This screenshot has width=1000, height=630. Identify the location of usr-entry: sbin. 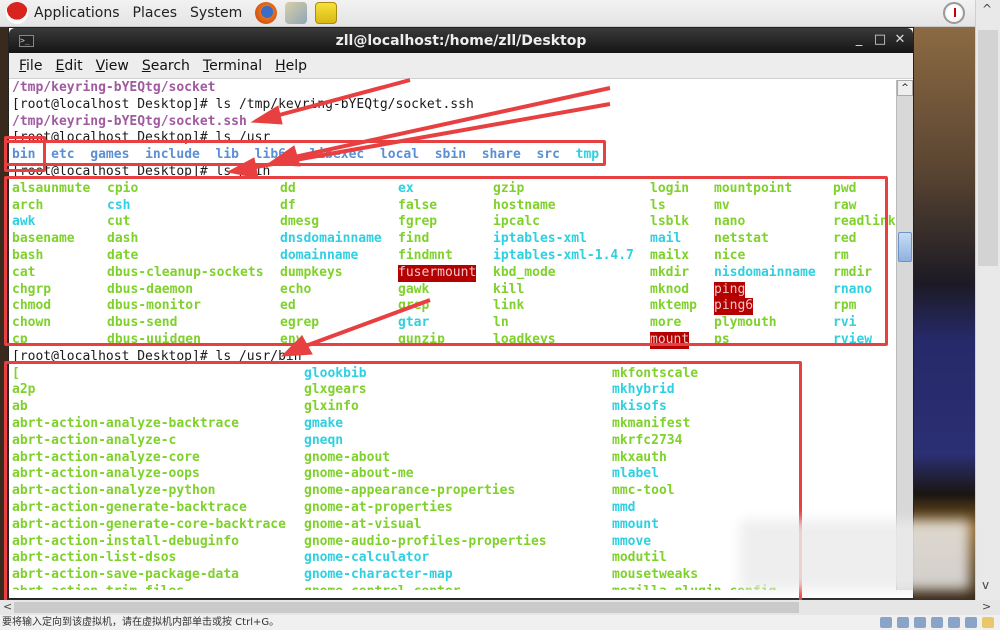
(450, 155).